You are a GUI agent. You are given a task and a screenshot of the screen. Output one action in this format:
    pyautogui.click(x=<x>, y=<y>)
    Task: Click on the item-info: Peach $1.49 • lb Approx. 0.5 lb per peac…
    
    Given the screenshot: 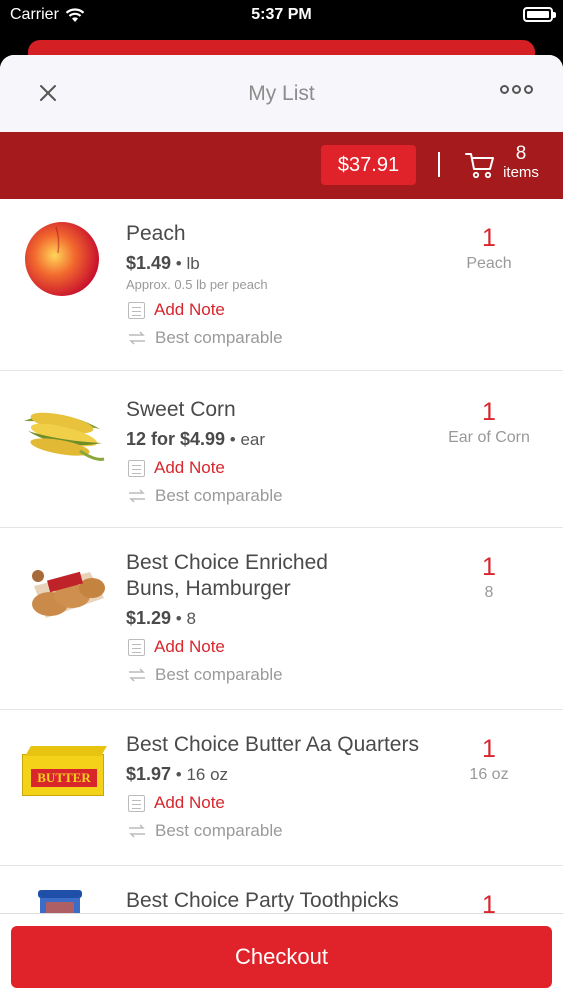 What is the action you would take?
    pyautogui.click(x=281, y=284)
    